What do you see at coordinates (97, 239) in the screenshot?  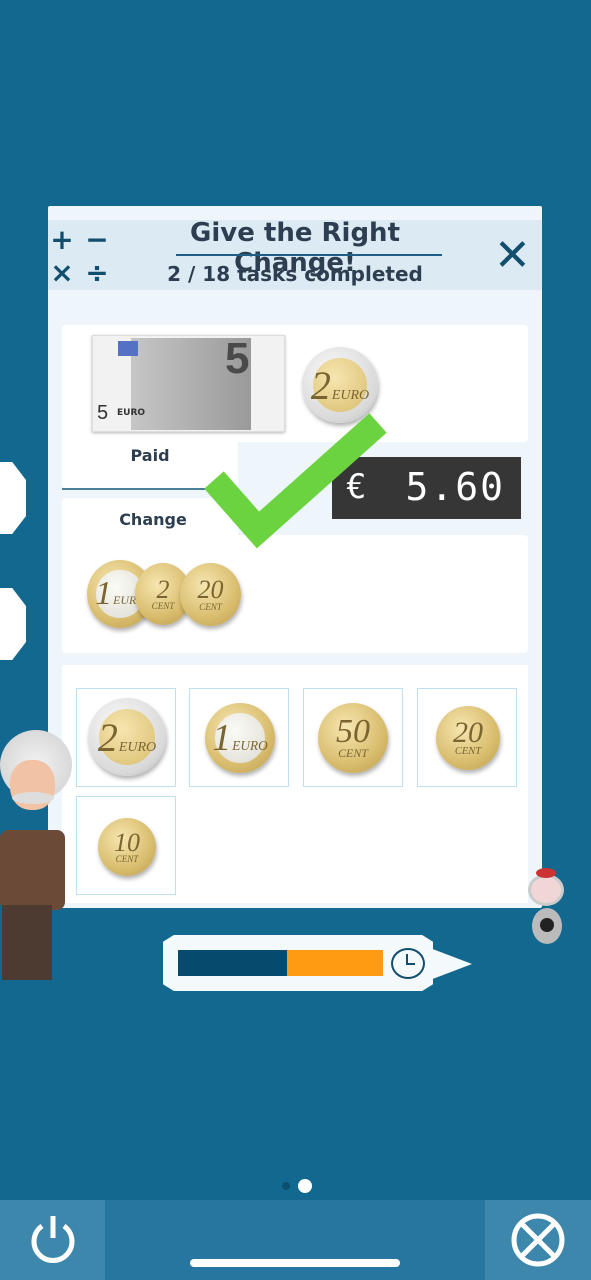 I see `minus-icon: −` at bounding box center [97, 239].